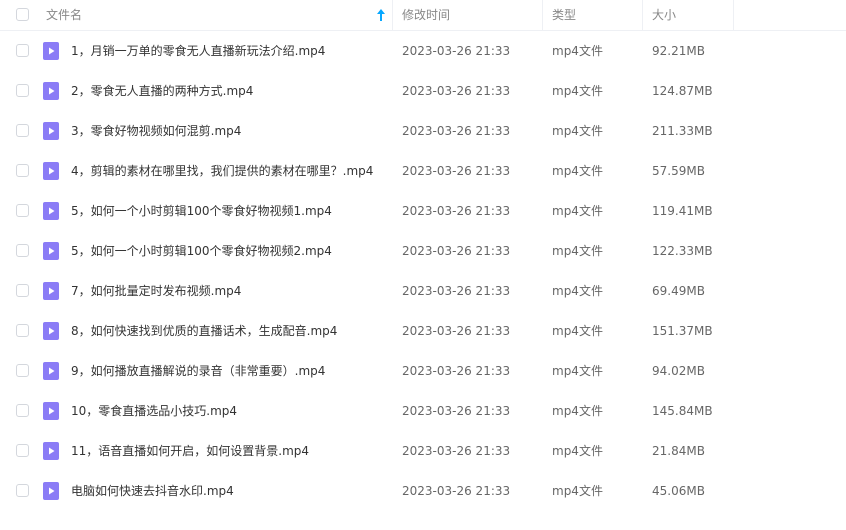 Image resolution: width=846 pixels, height=530 pixels. What do you see at coordinates (678, 371) in the screenshot?
I see `file-size: 94.02MB` at bounding box center [678, 371].